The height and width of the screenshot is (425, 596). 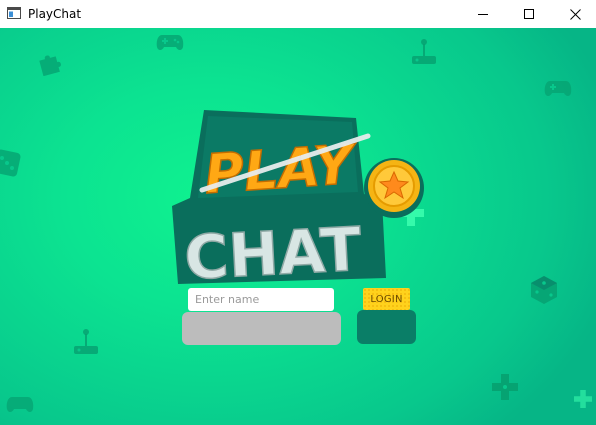 I want to click on minimize-button, so click(x=483, y=14).